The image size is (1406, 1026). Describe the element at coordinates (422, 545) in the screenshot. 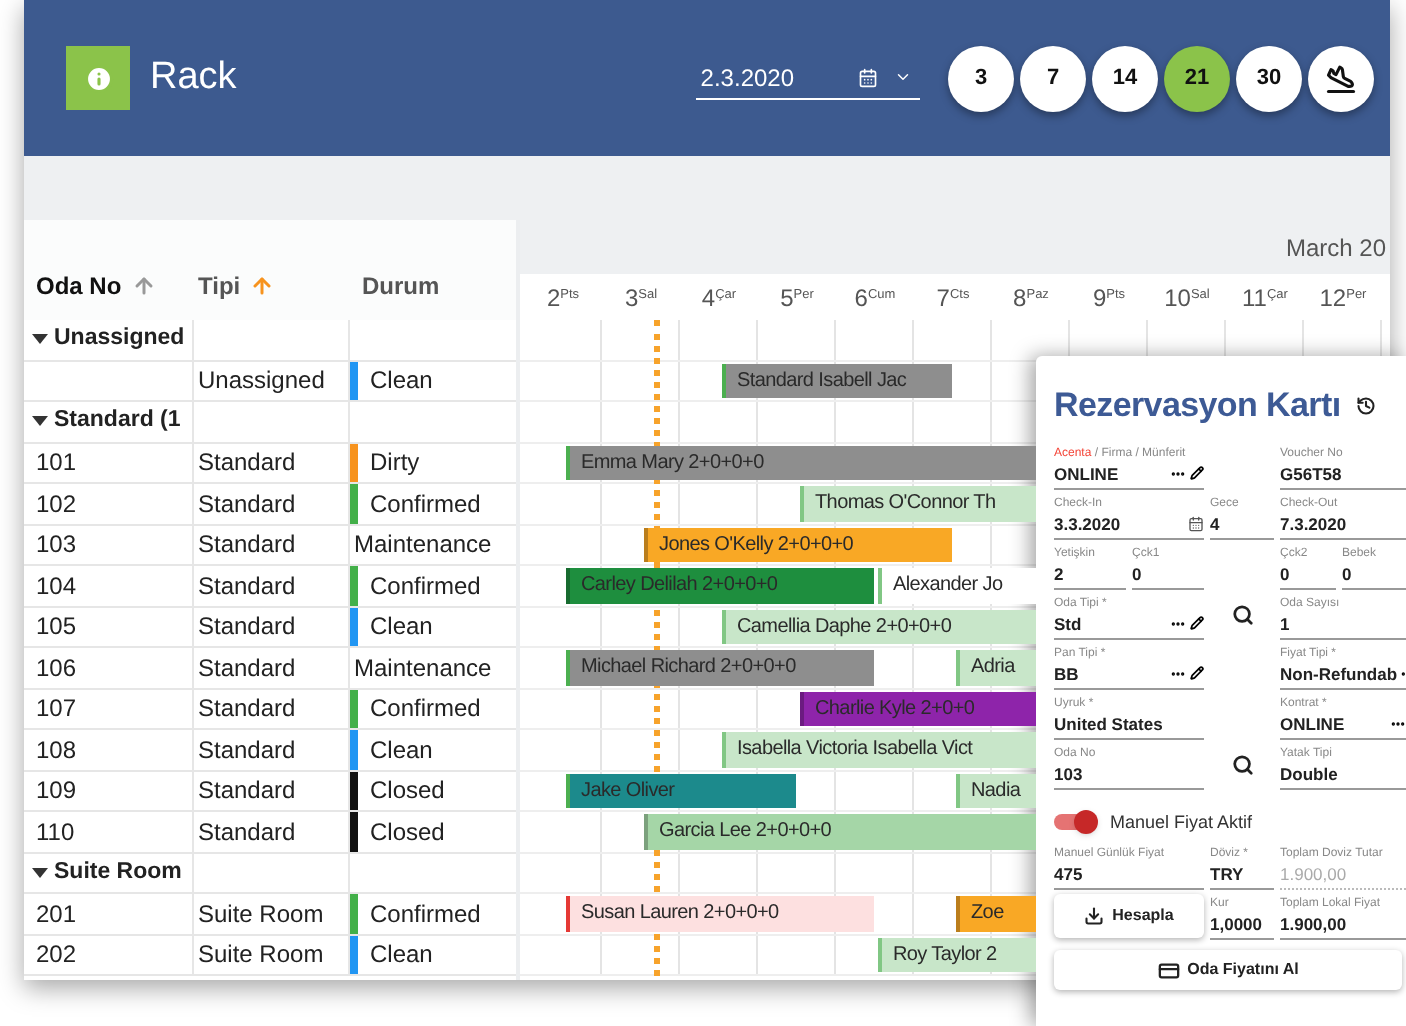

I see `room-status: Maintenance` at that location.